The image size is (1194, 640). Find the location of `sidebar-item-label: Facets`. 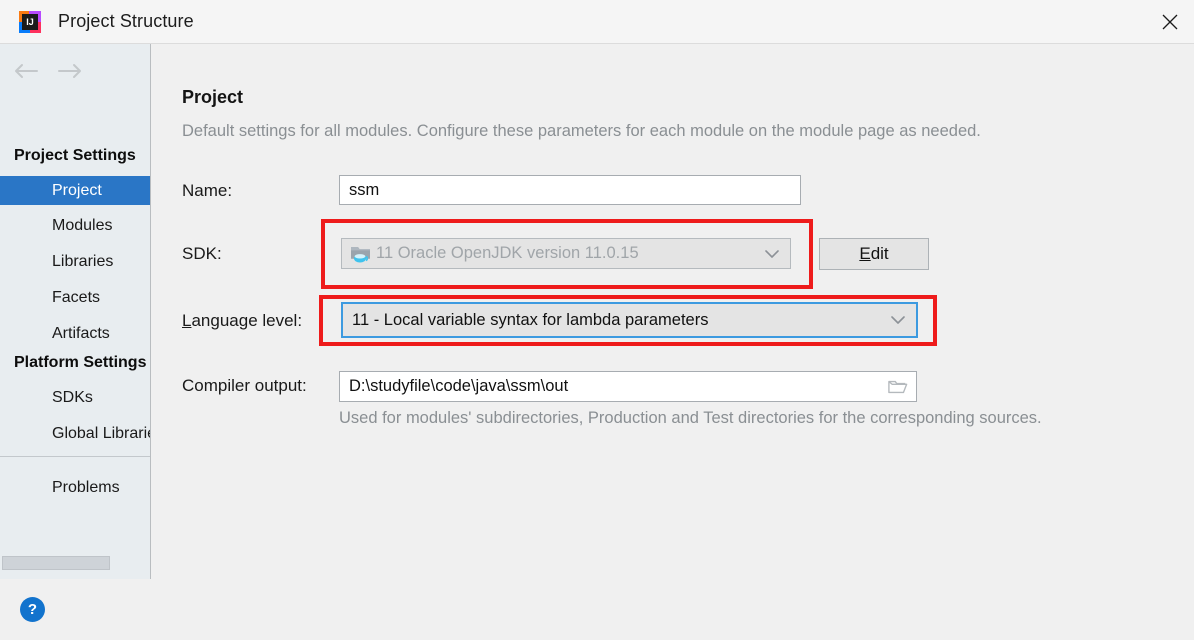

sidebar-item-label: Facets is located at coordinates (76, 297).